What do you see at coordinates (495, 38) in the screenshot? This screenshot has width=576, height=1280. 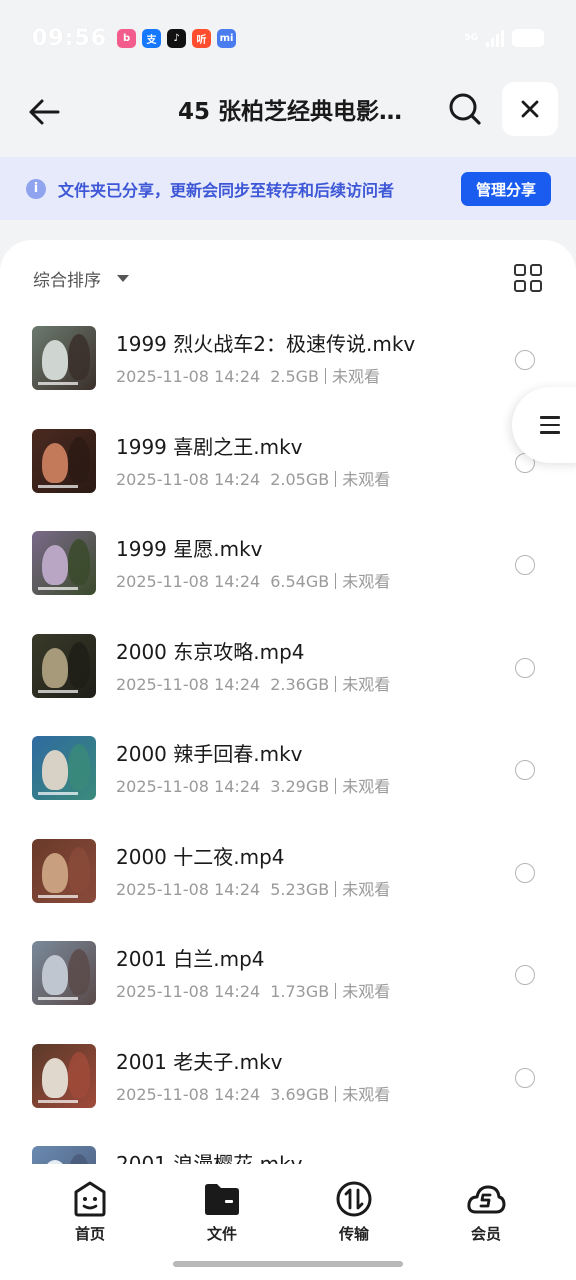 I see `signal-icon` at bounding box center [495, 38].